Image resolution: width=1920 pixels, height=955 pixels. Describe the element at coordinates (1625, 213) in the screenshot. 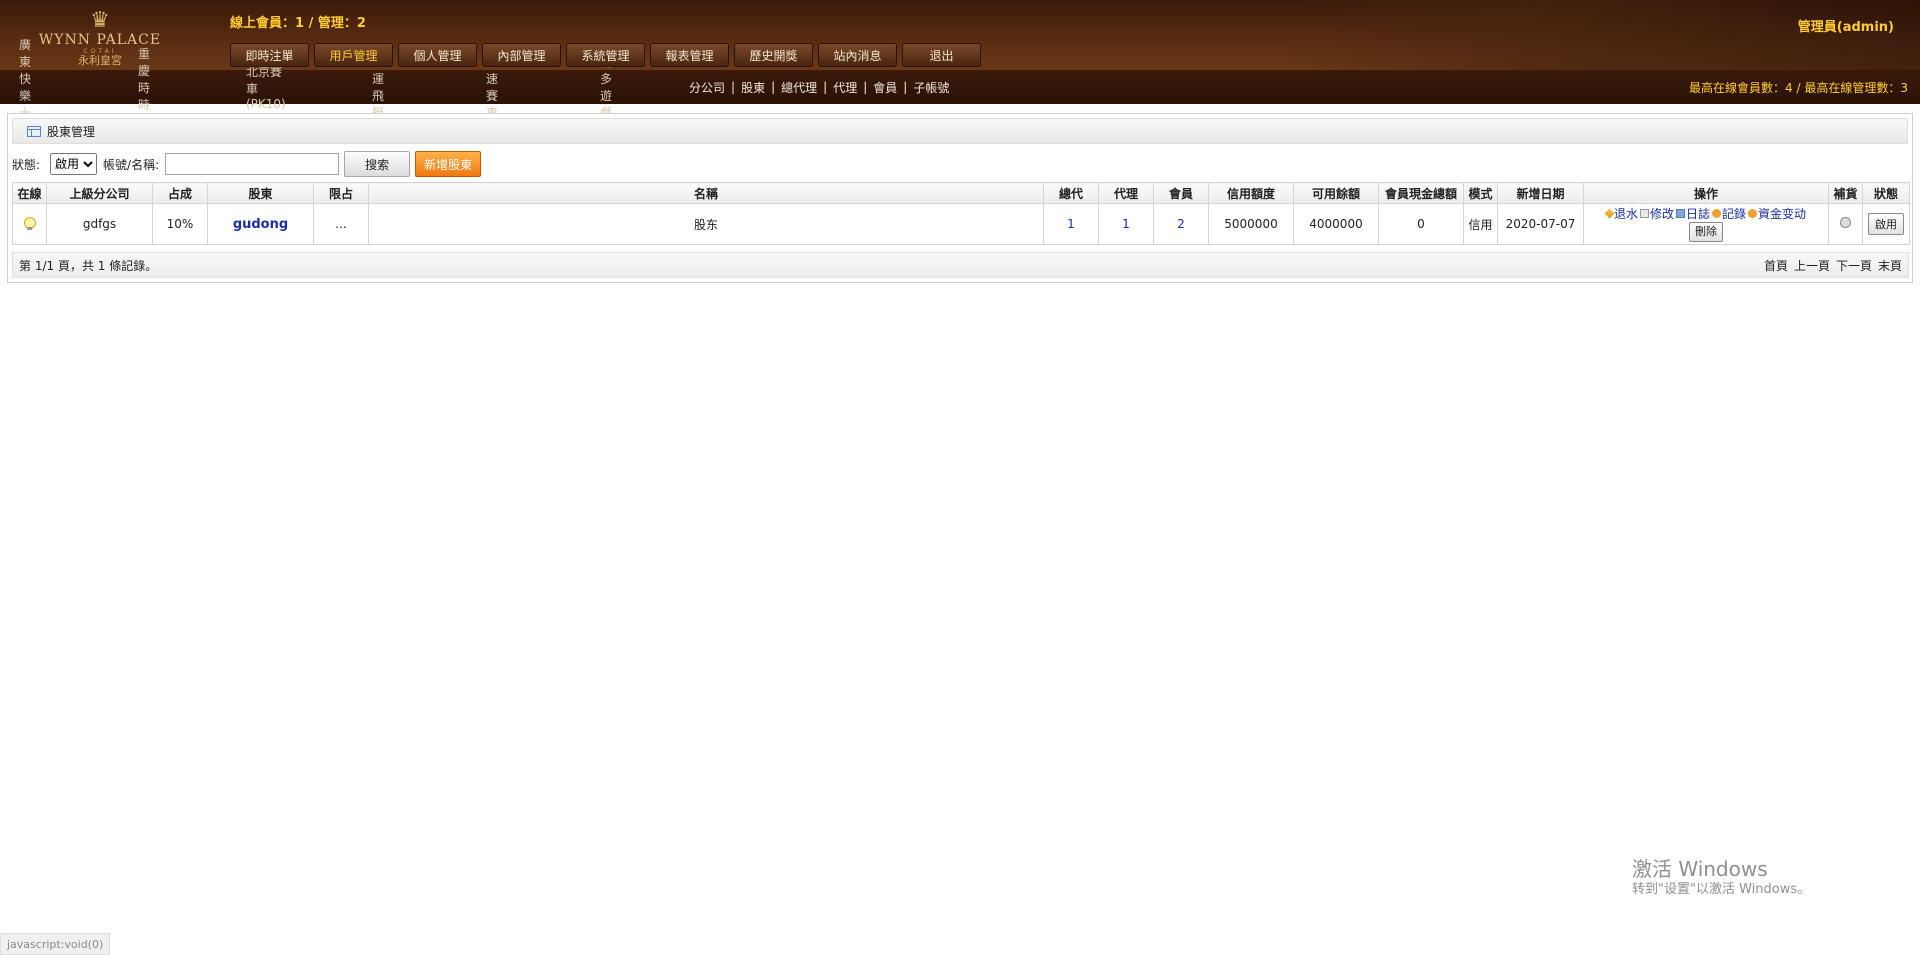

I see `op-rebate-label: 退水` at that location.